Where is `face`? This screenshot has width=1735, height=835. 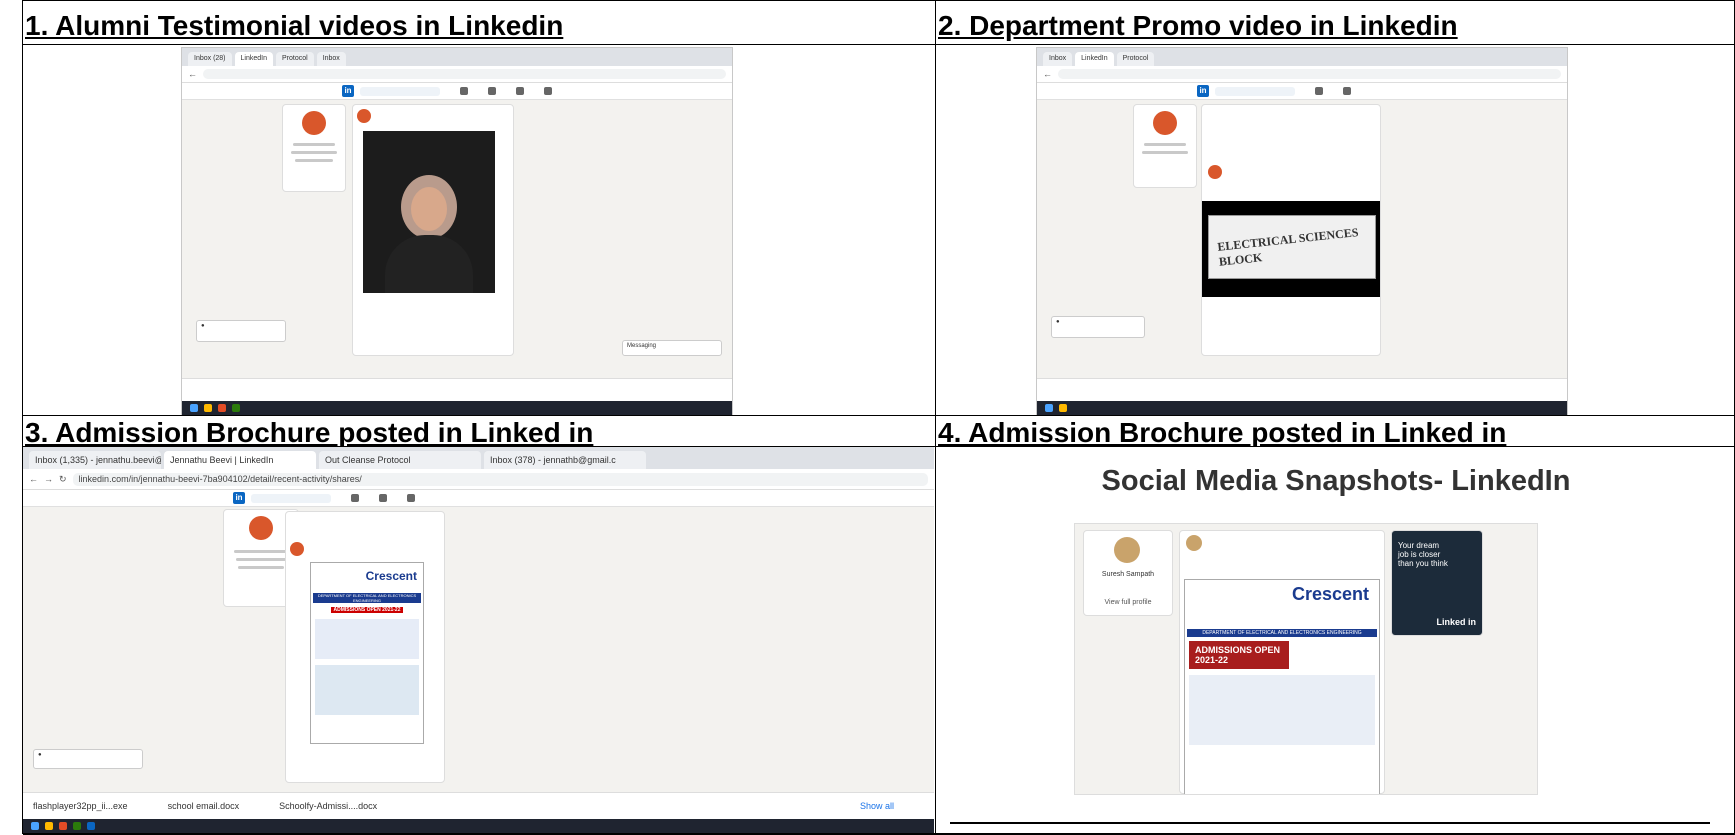 face is located at coordinates (429, 209).